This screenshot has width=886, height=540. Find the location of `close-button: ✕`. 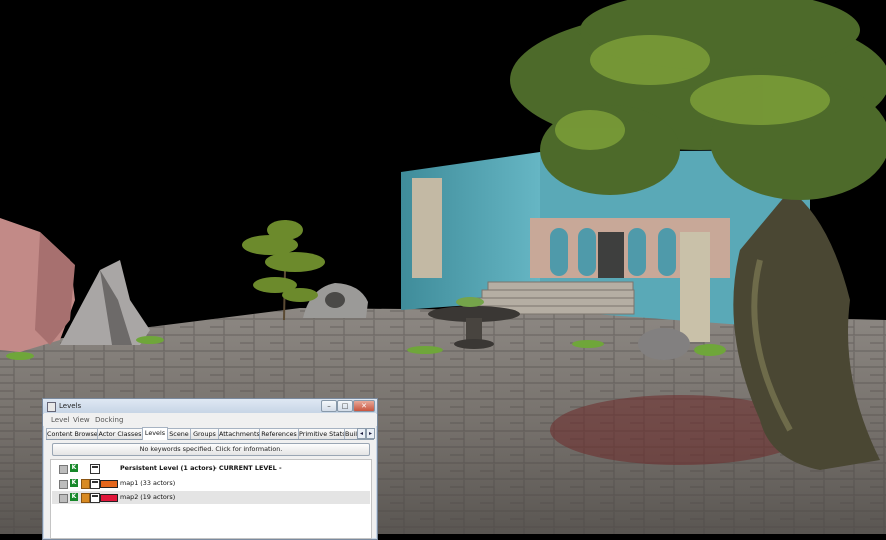

close-button: ✕ is located at coordinates (364, 406).